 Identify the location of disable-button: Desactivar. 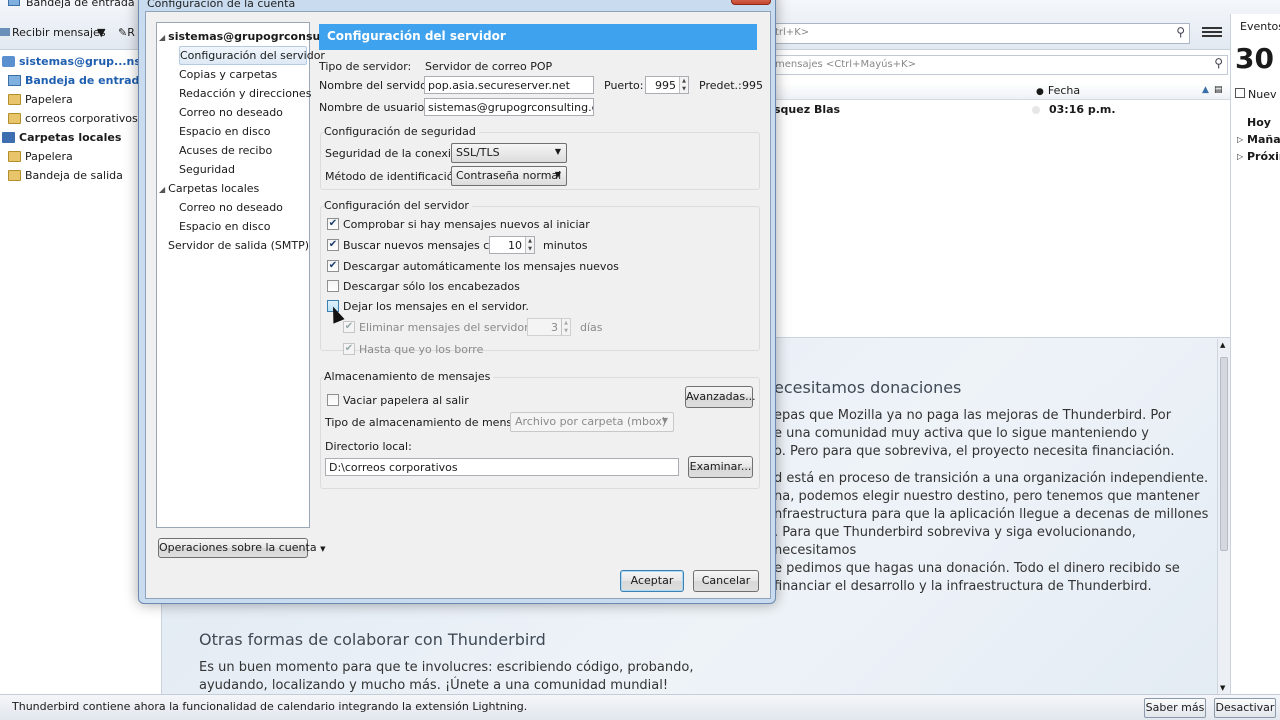
(1245, 708).